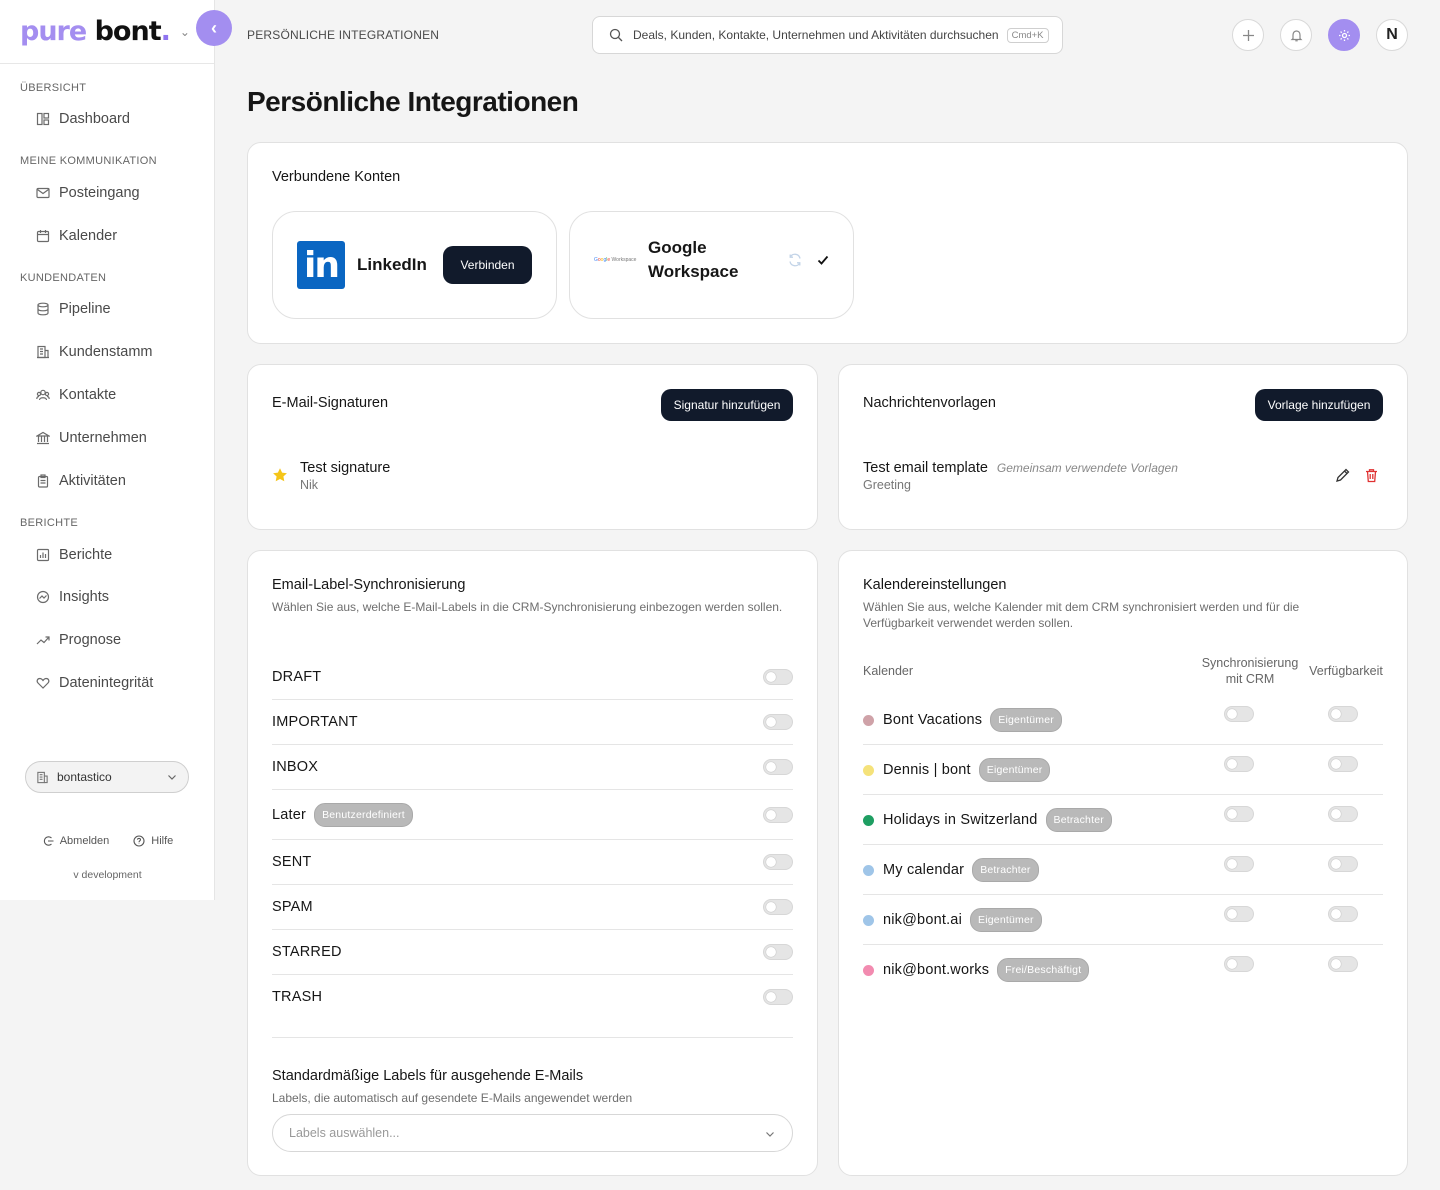 This screenshot has height=1190, width=1440. What do you see at coordinates (84, 841) in the screenshot?
I see `logout-label: Abmelden` at bounding box center [84, 841].